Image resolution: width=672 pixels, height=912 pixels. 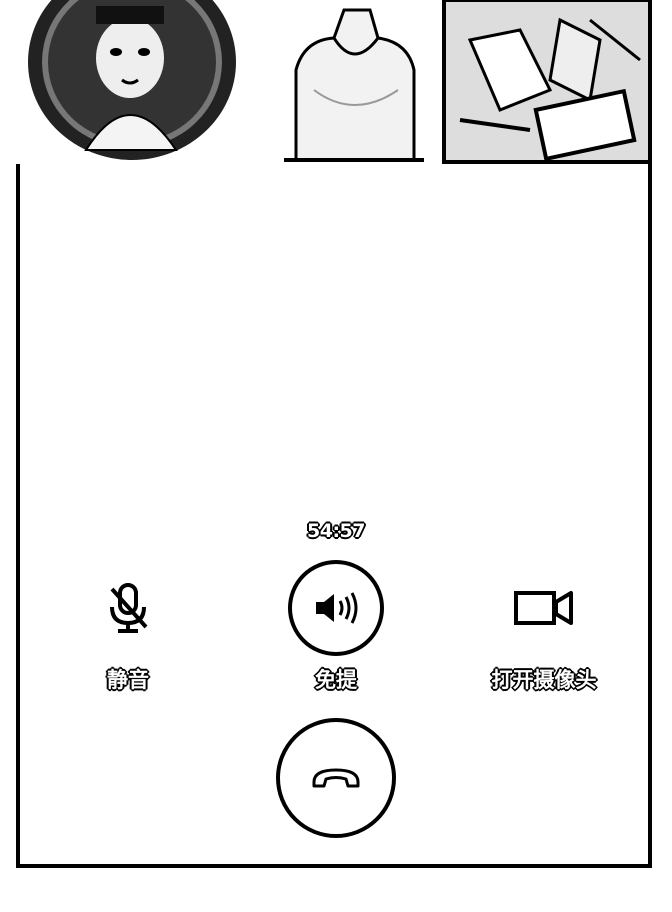 I want to click on mute-label: 静音, so click(x=128, y=680).